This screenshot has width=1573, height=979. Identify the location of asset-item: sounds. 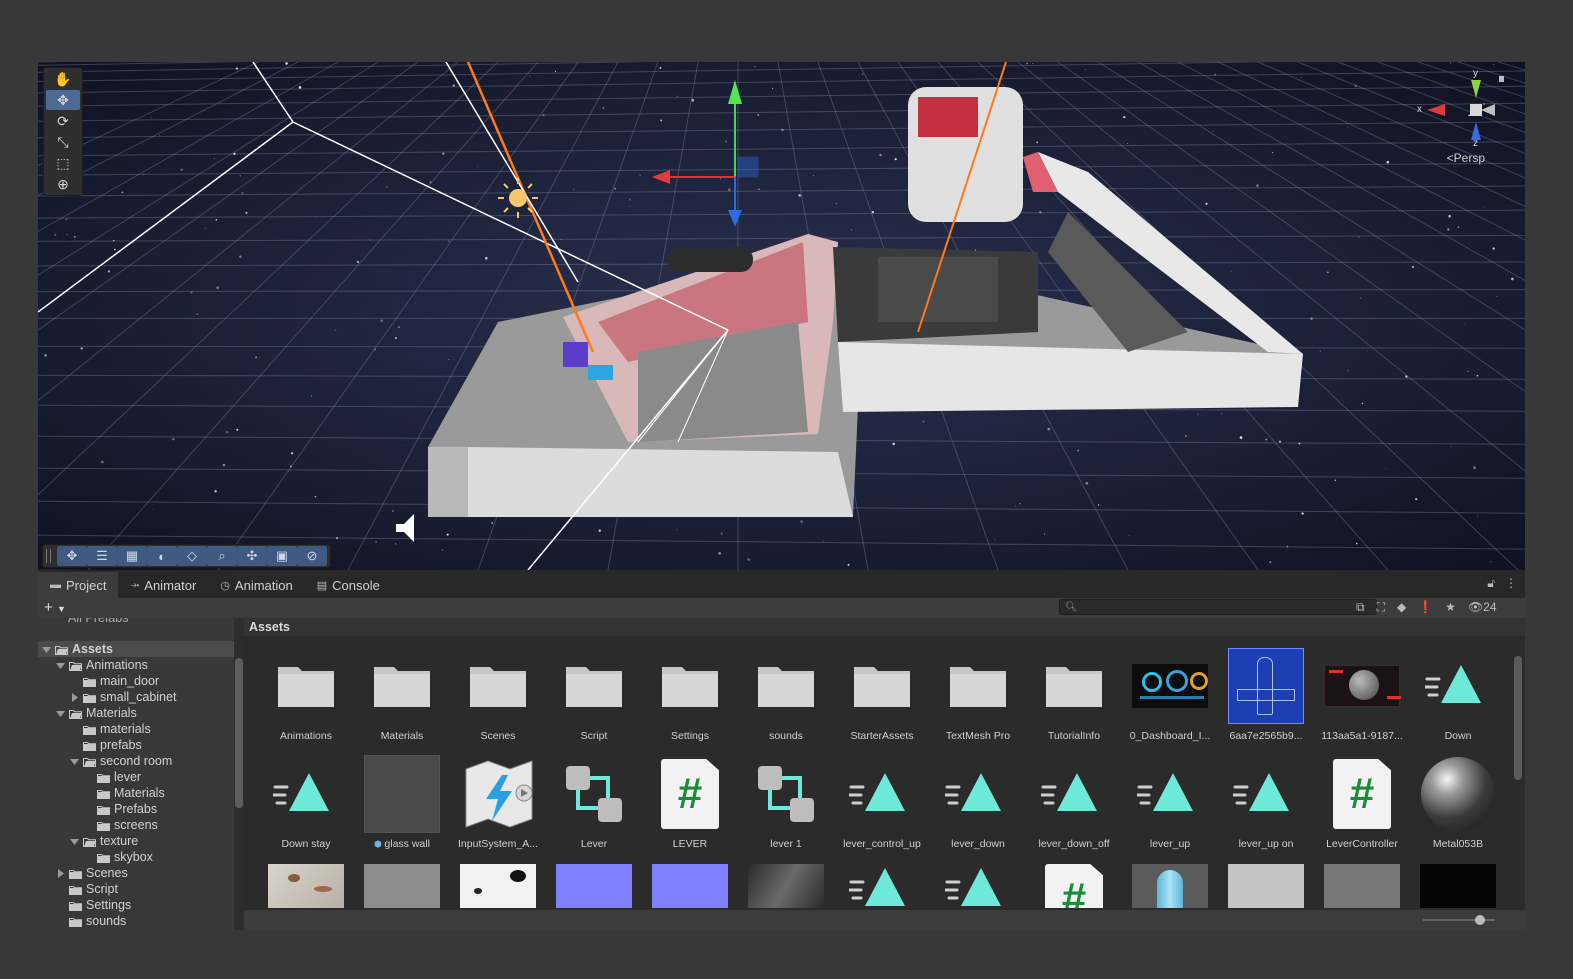
(782, 701).